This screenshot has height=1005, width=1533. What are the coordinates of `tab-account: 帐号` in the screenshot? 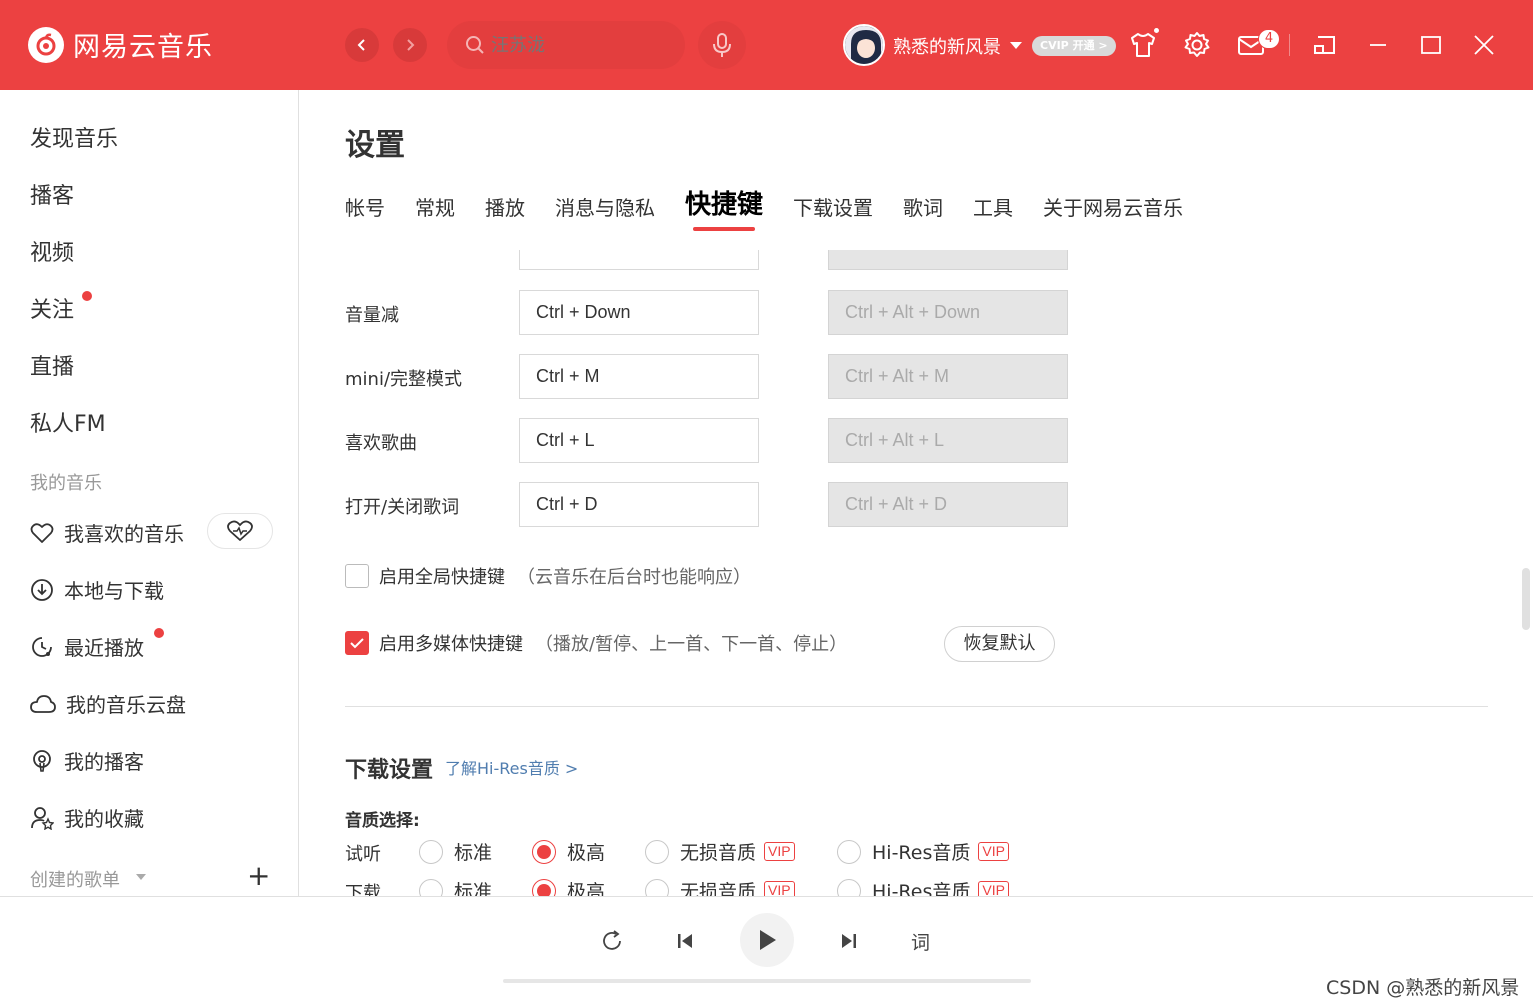 It's located at (365, 206).